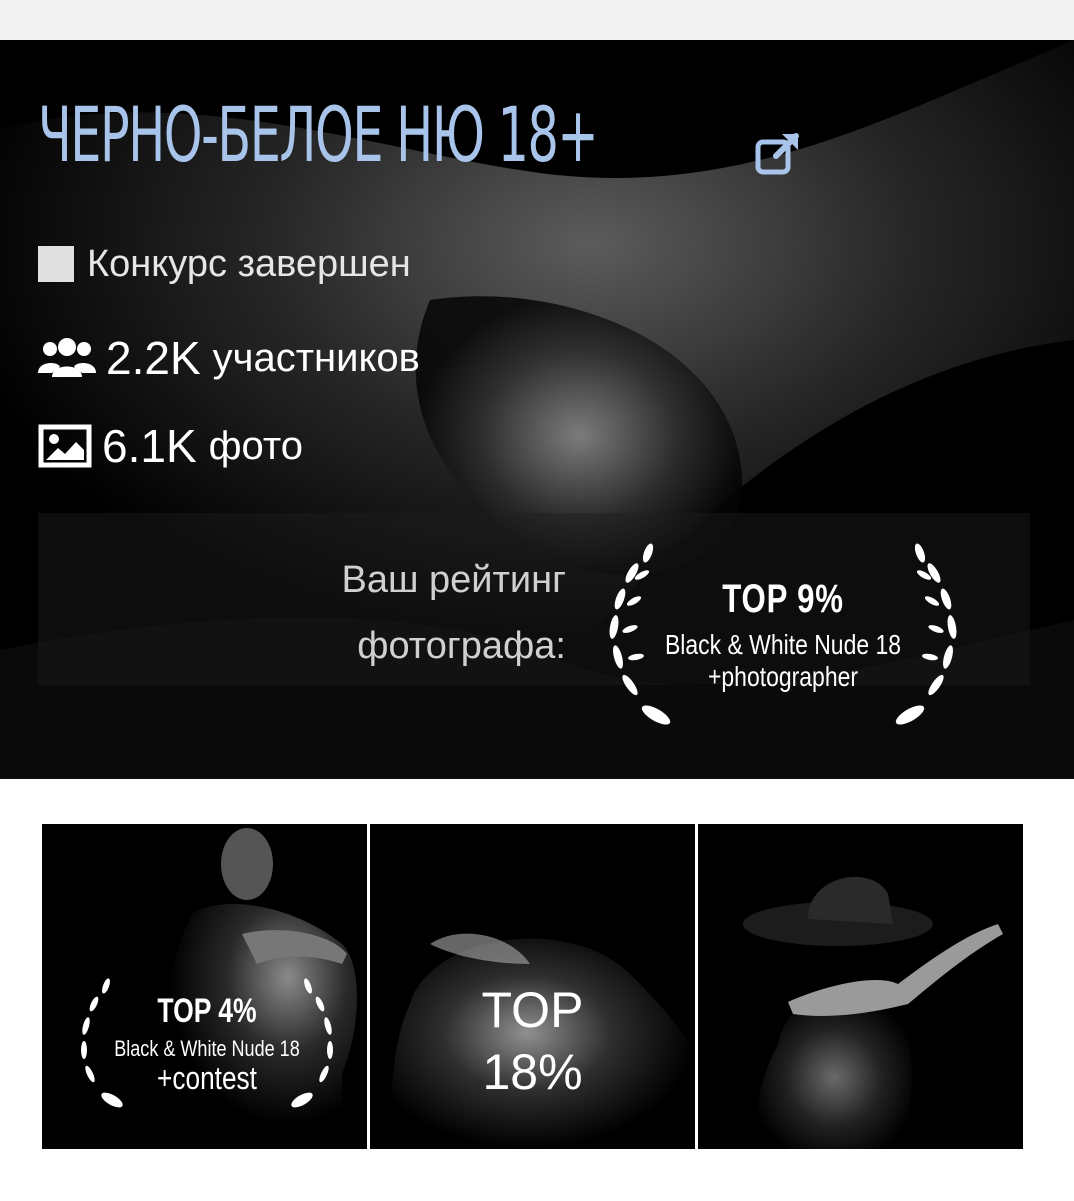  Describe the element at coordinates (249, 263) in the screenshot. I see `status-text: Конкурс завершен` at that location.